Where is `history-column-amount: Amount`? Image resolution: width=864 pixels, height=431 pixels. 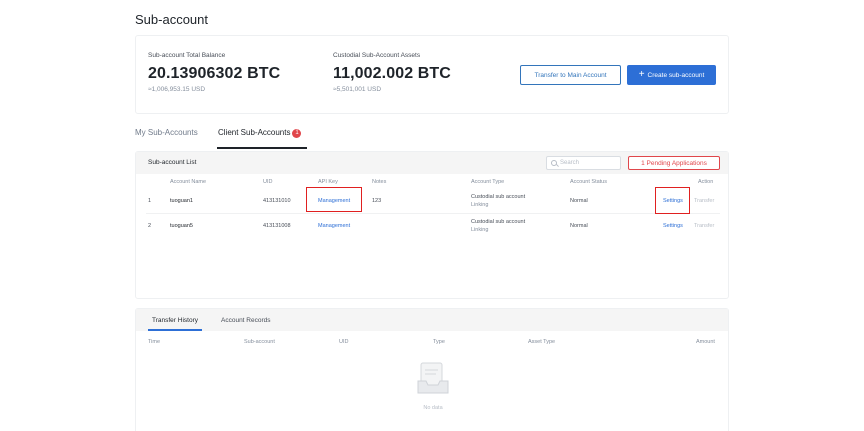 history-column-amount: Amount is located at coordinates (705, 342).